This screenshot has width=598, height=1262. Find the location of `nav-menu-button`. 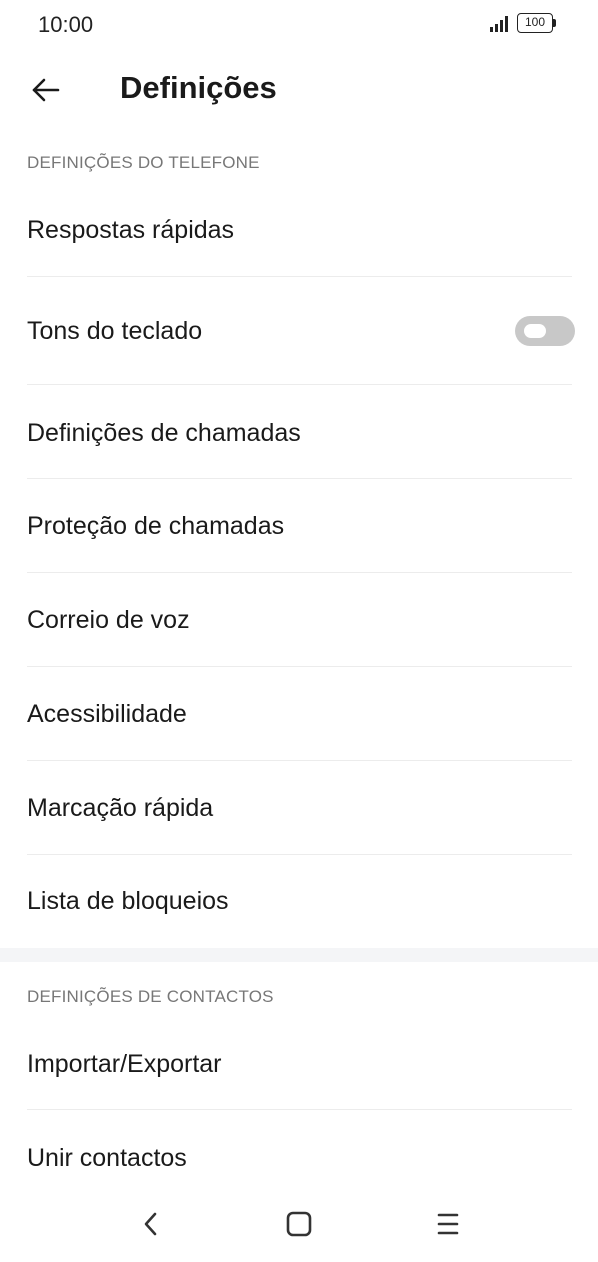

nav-menu-button is located at coordinates (448, 1224).